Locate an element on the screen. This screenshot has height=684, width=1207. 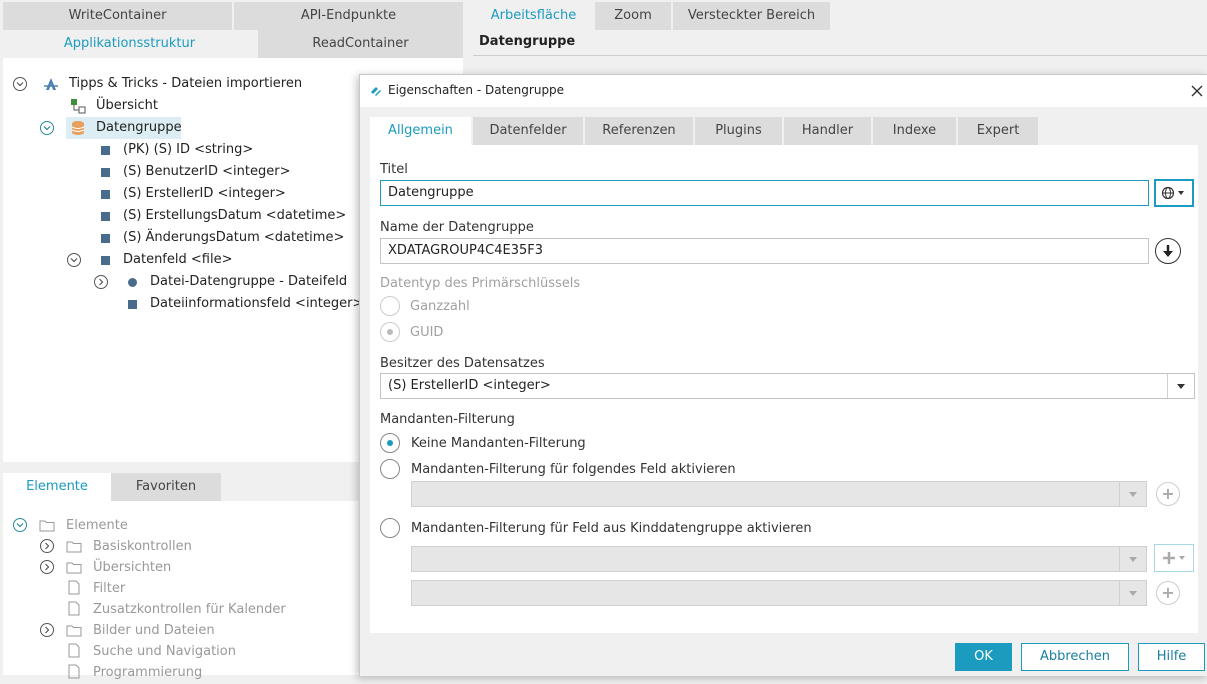
tenant-label: Mandanten-Filterung is located at coordinates (447, 419).